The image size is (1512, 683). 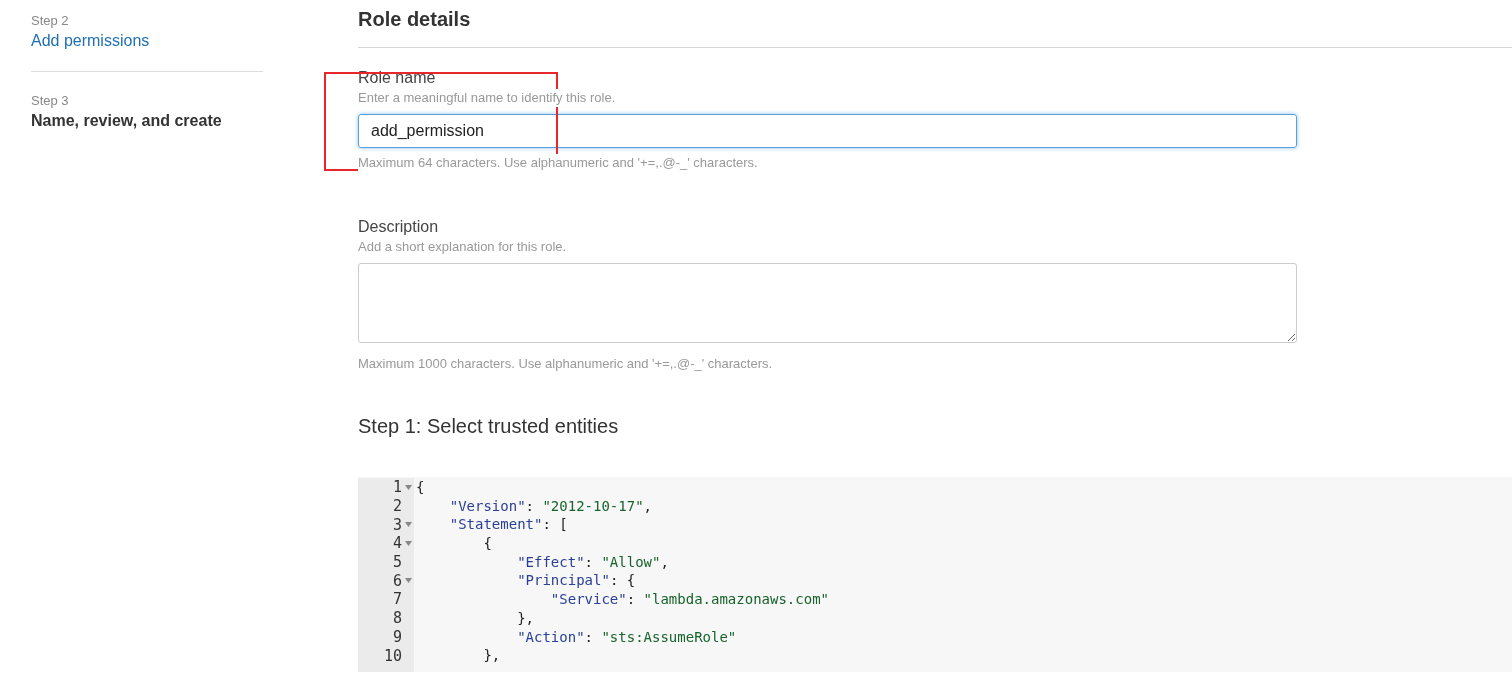 What do you see at coordinates (50, 101) in the screenshot?
I see `step-label: Step 3` at bounding box center [50, 101].